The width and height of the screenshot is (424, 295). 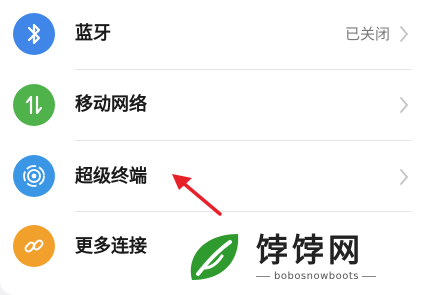 What do you see at coordinates (111, 104) in the screenshot?
I see `mobile-network-label: 移动网络` at bounding box center [111, 104].